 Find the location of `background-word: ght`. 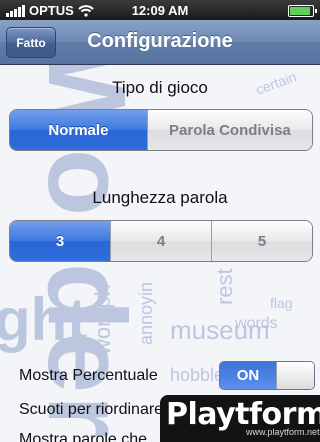

background-word: ght is located at coordinates (44, 319).